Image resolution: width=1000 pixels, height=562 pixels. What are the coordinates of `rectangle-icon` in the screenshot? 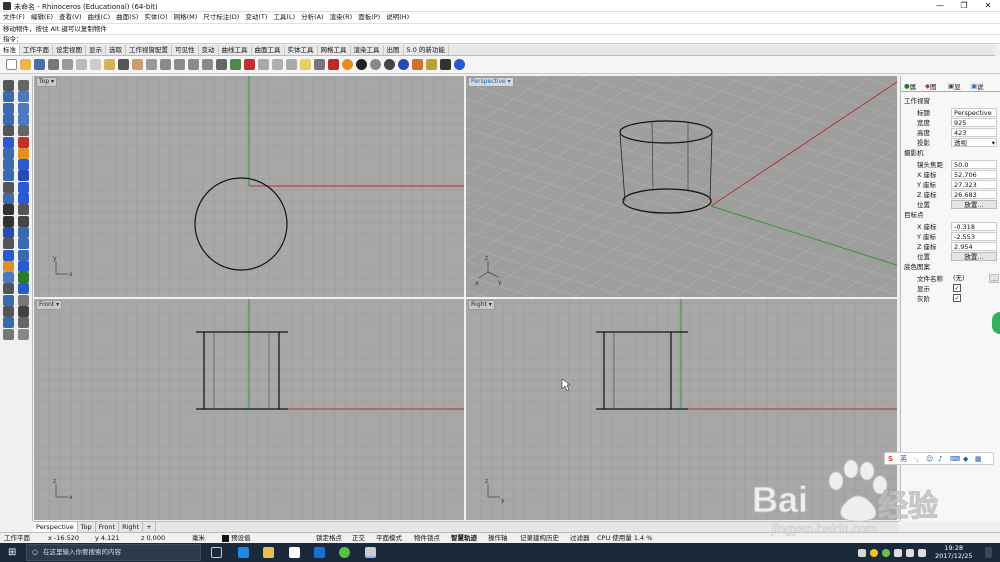 It's located at (23, 119).